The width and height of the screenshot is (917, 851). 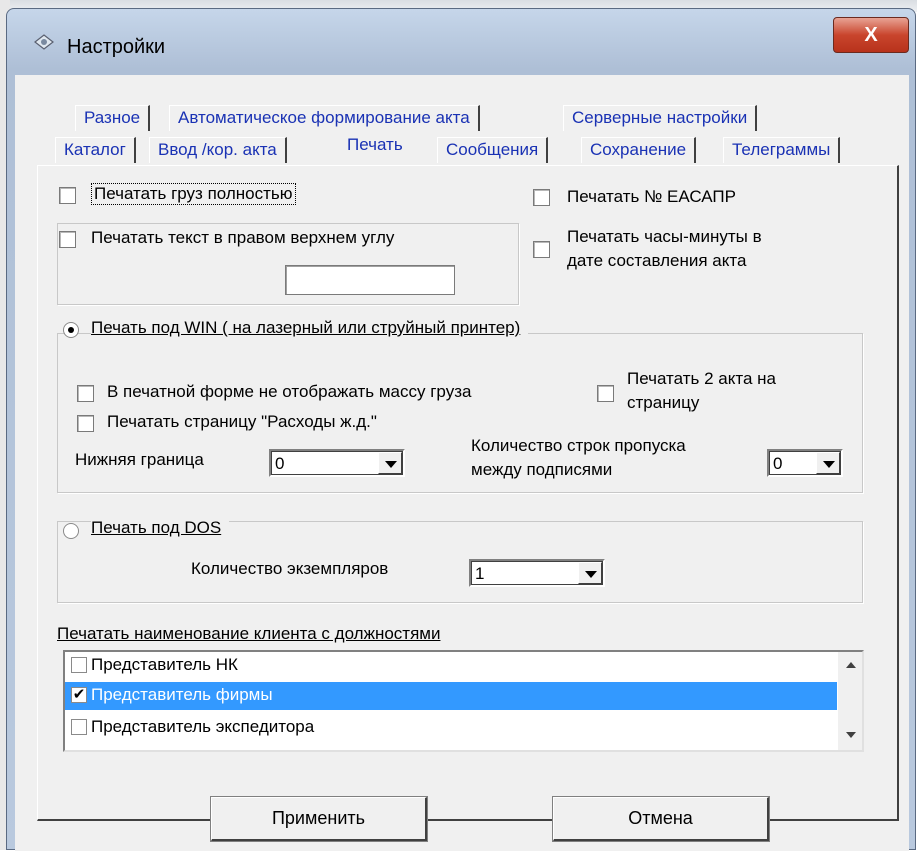 I want to click on list-item: ✔ Представитель фирмы, so click(x=451, y=696).